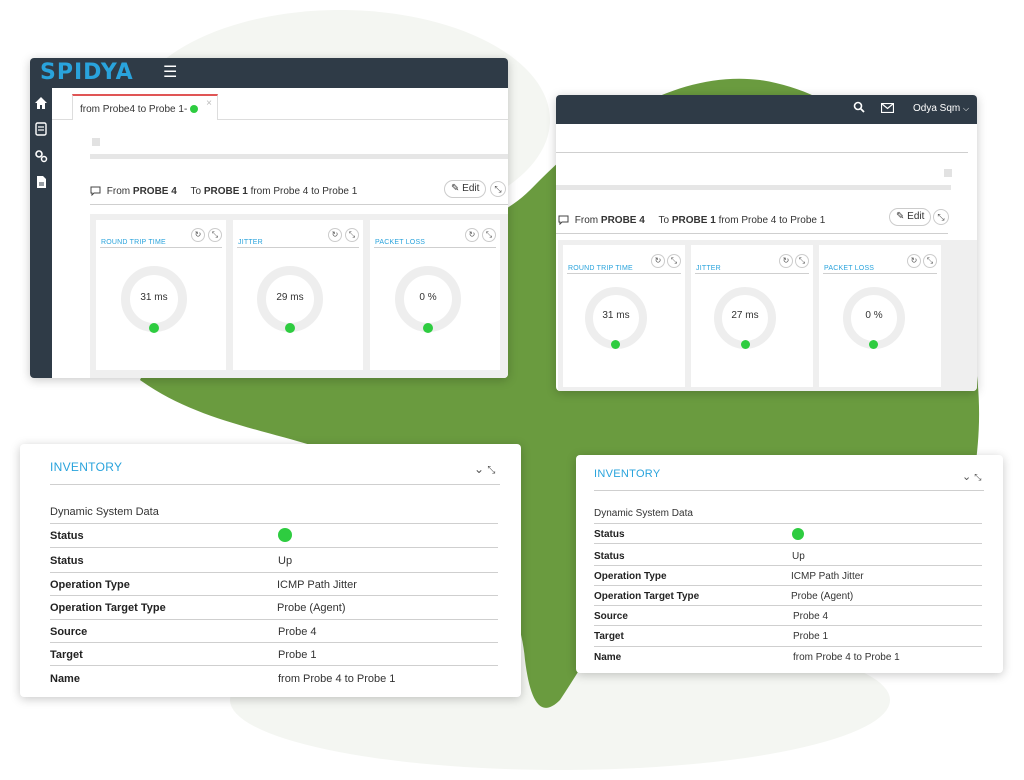  What do you see at coordinates (108, 608) in the screenshot?
I see `row-label: Operation Target Type` at bounding box center [108, 608].